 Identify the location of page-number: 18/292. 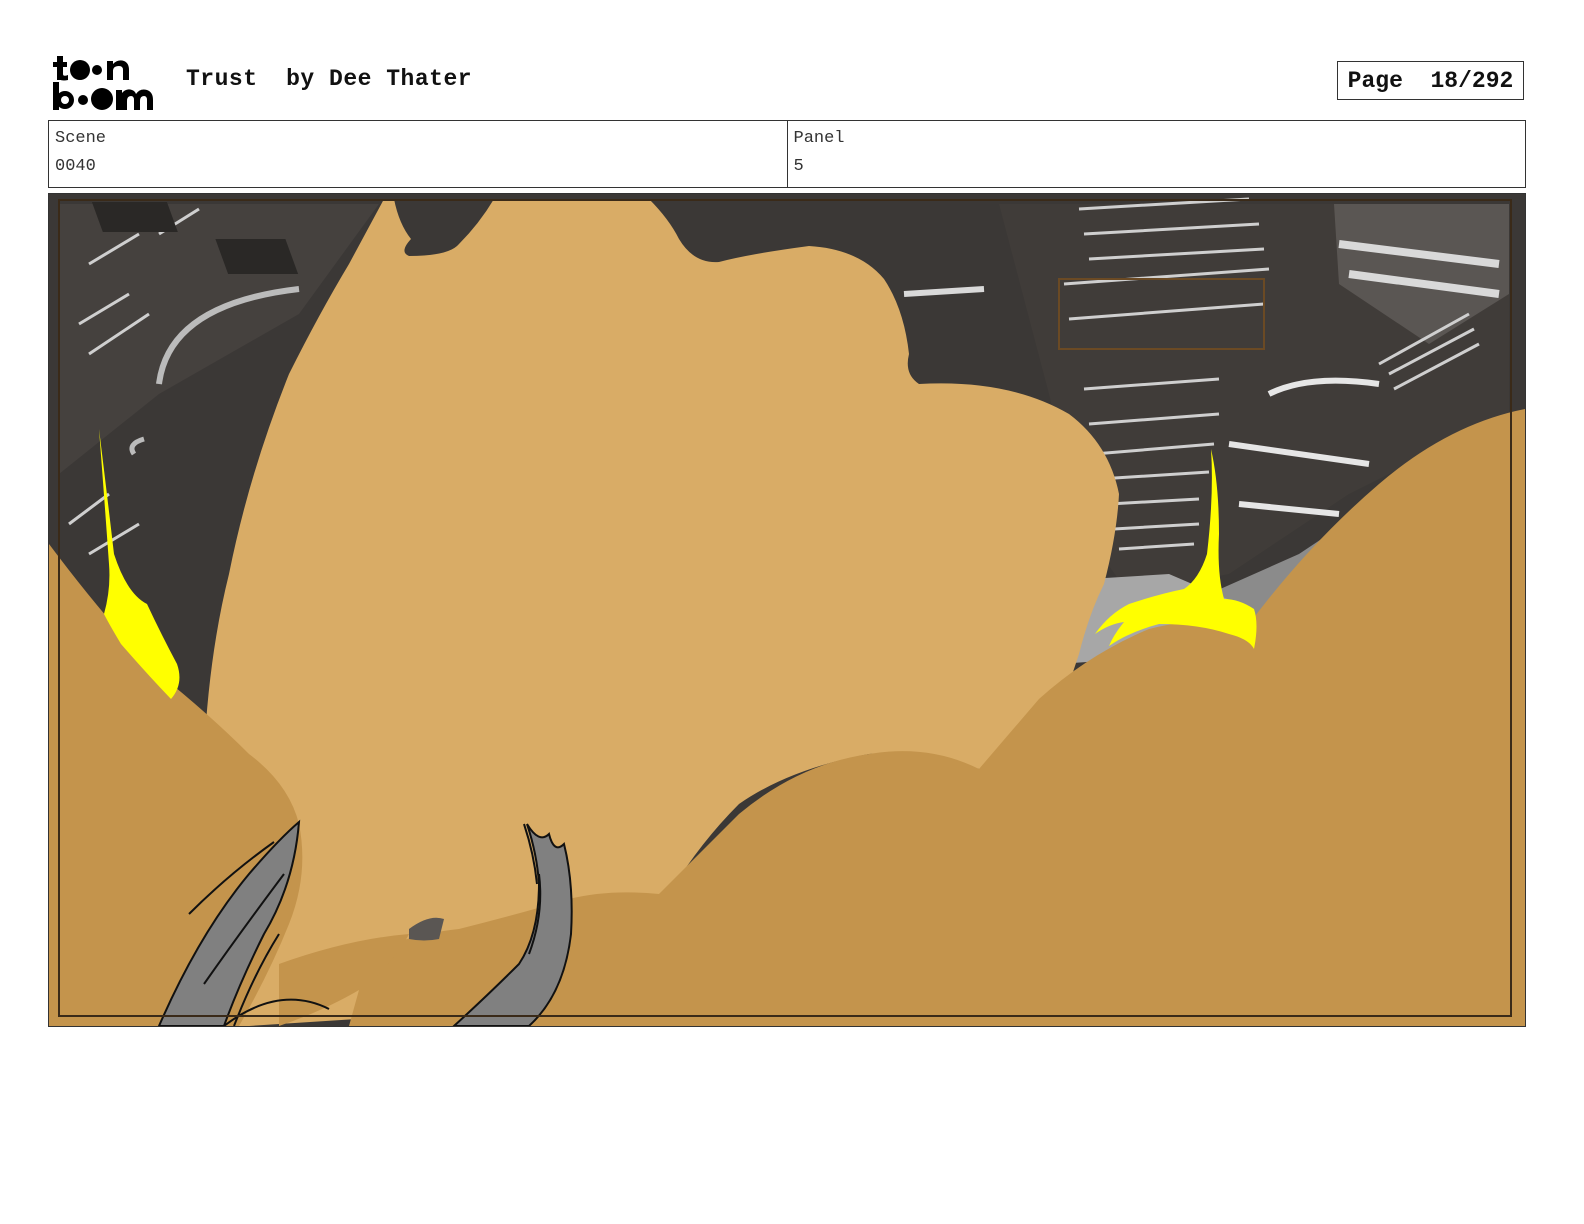
(1472, 80).